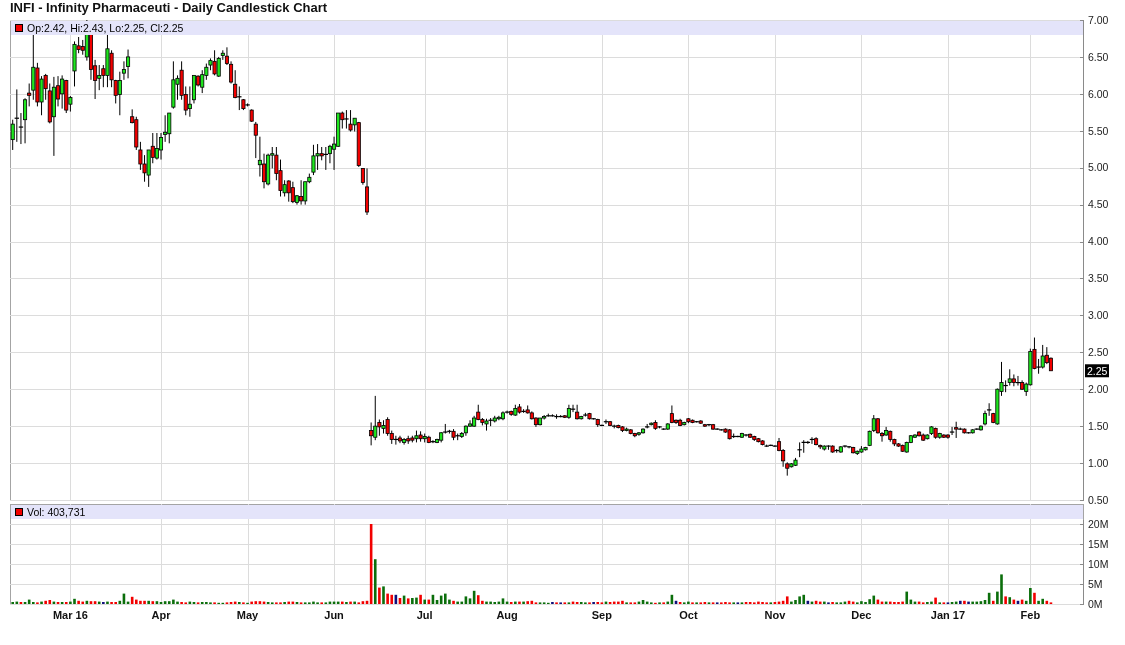 The height and width of the screenshot is (645, 1125). What do you see at coordinates (1098, 278) in the screenshot?
I see `price-label: 3.50` at bounding box center [1098, 278].